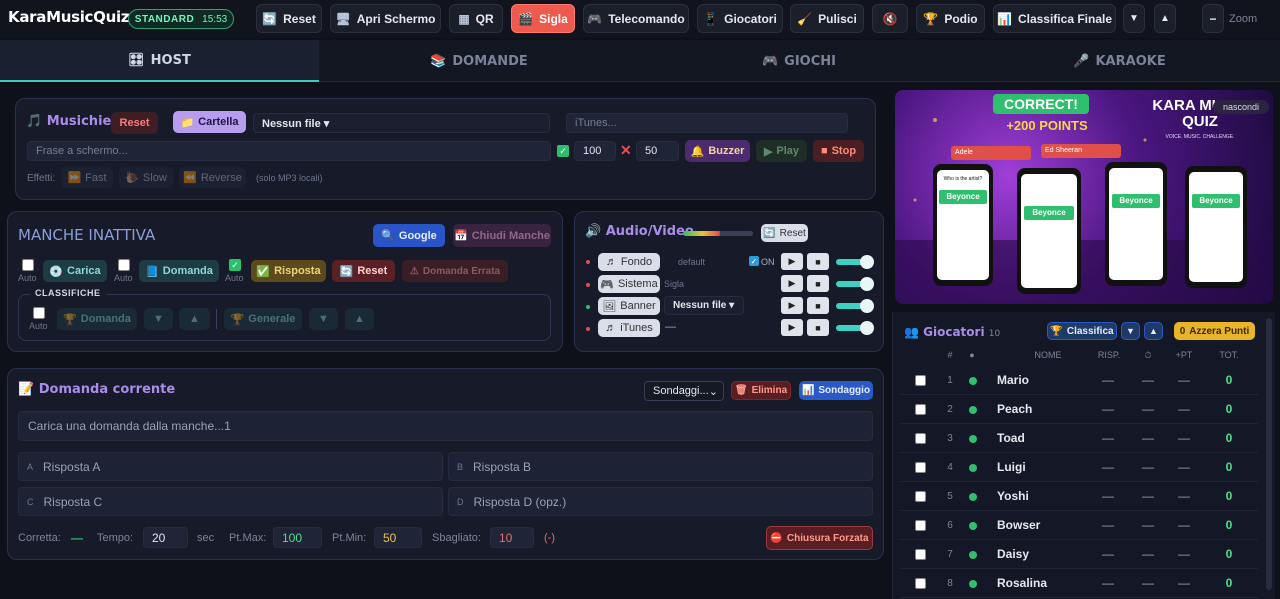 Image resolution: width=1280 pixels, height=599 pixels. What do you see at coordinates (297, 537) in the screenshot?
I see `ptmax-input: 100` at bounding box center [297, 537].